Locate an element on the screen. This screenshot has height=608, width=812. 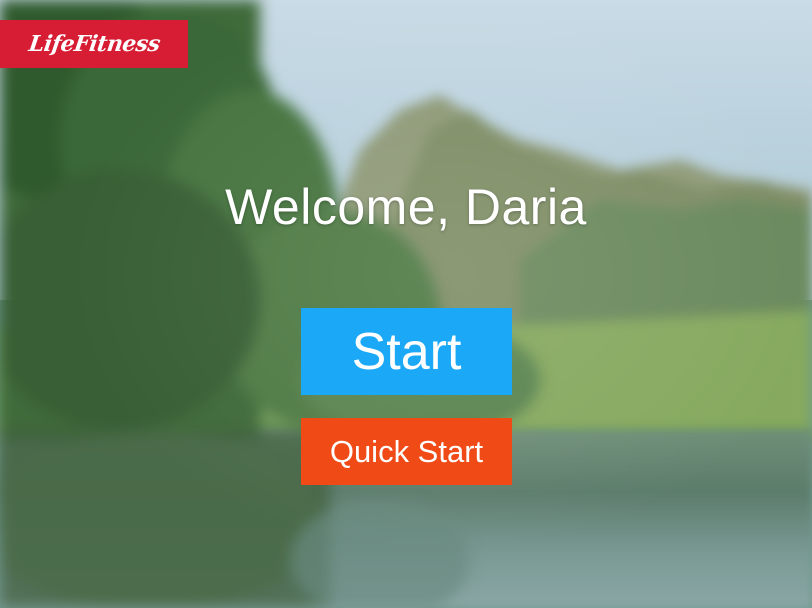
start-button: Start is located at coordinates (406, 351).